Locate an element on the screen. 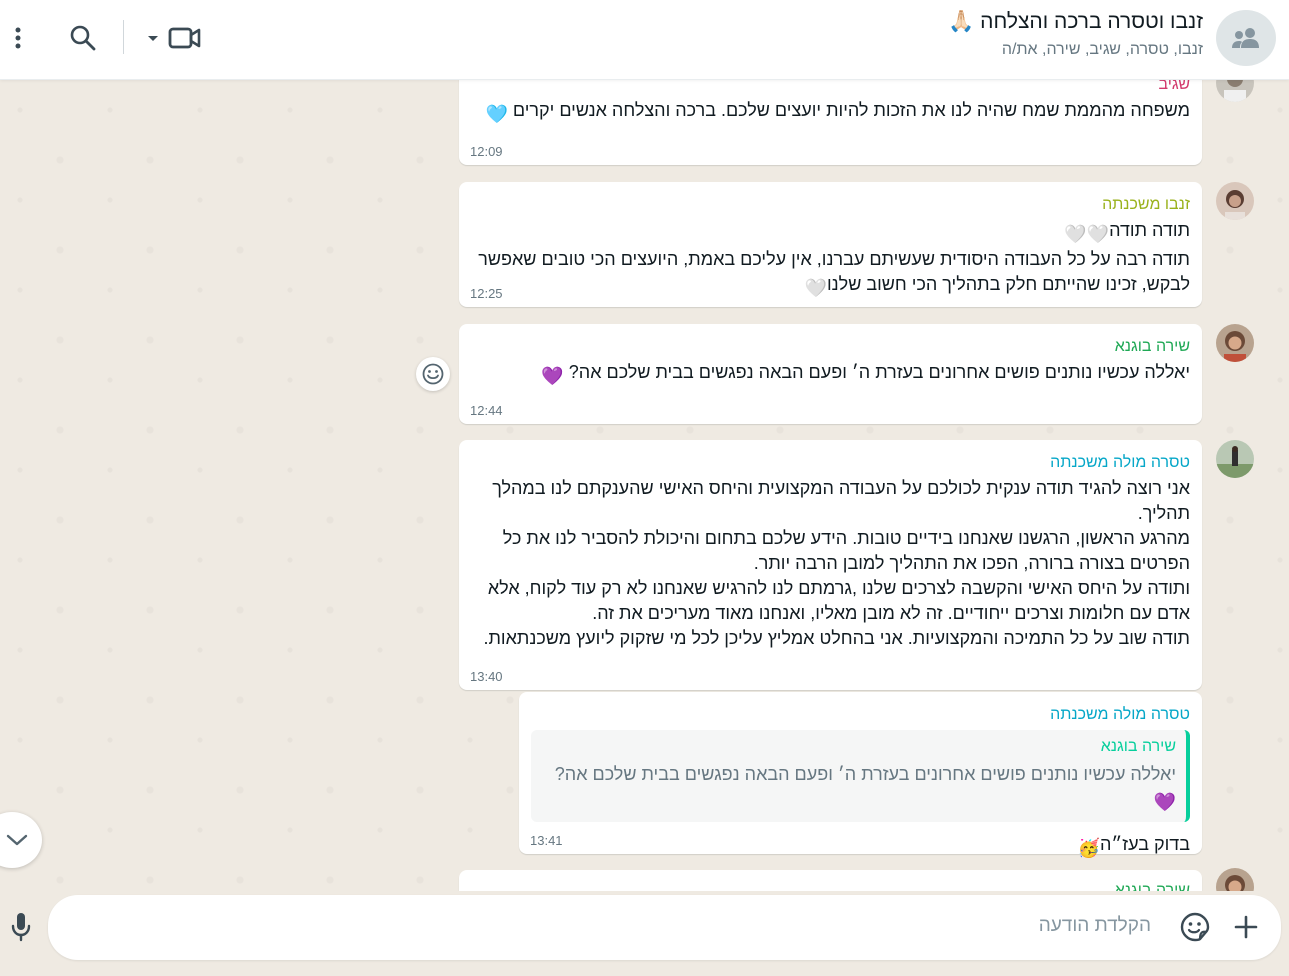 This screenshot has height=976, width=1289. sticker-button is located at coordinates (1195, 927).